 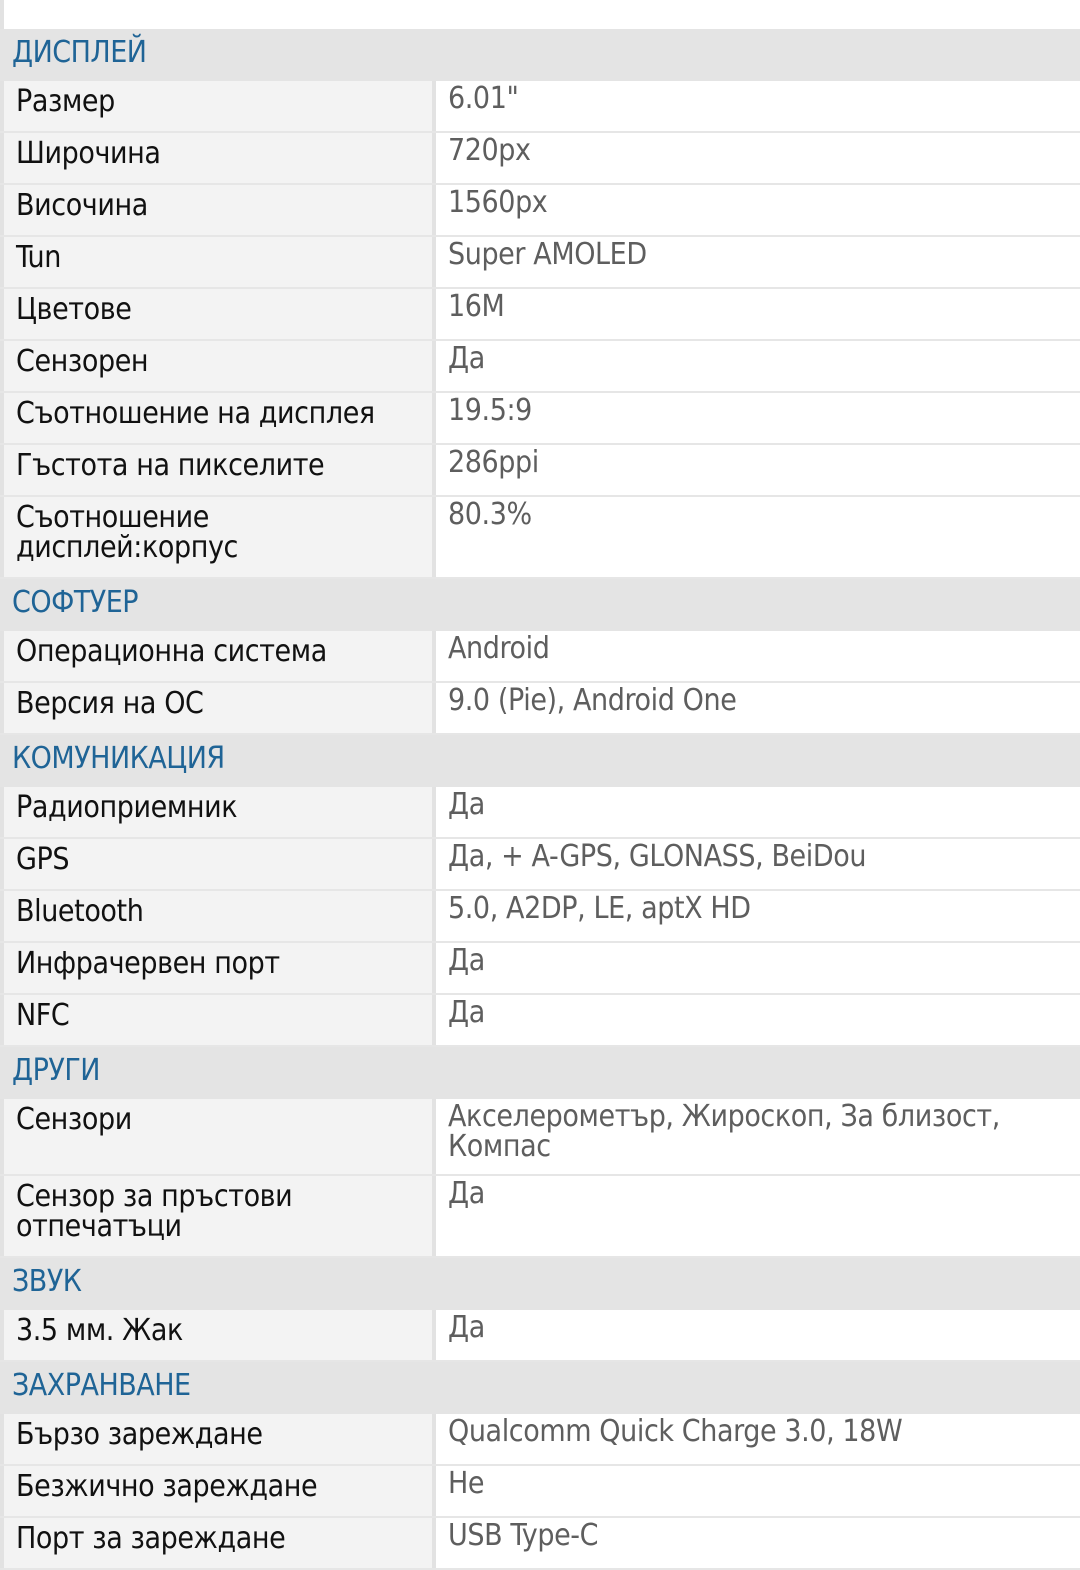 I want to click on spec-row: Радиоприемник Да, so click(x=540, y=813).